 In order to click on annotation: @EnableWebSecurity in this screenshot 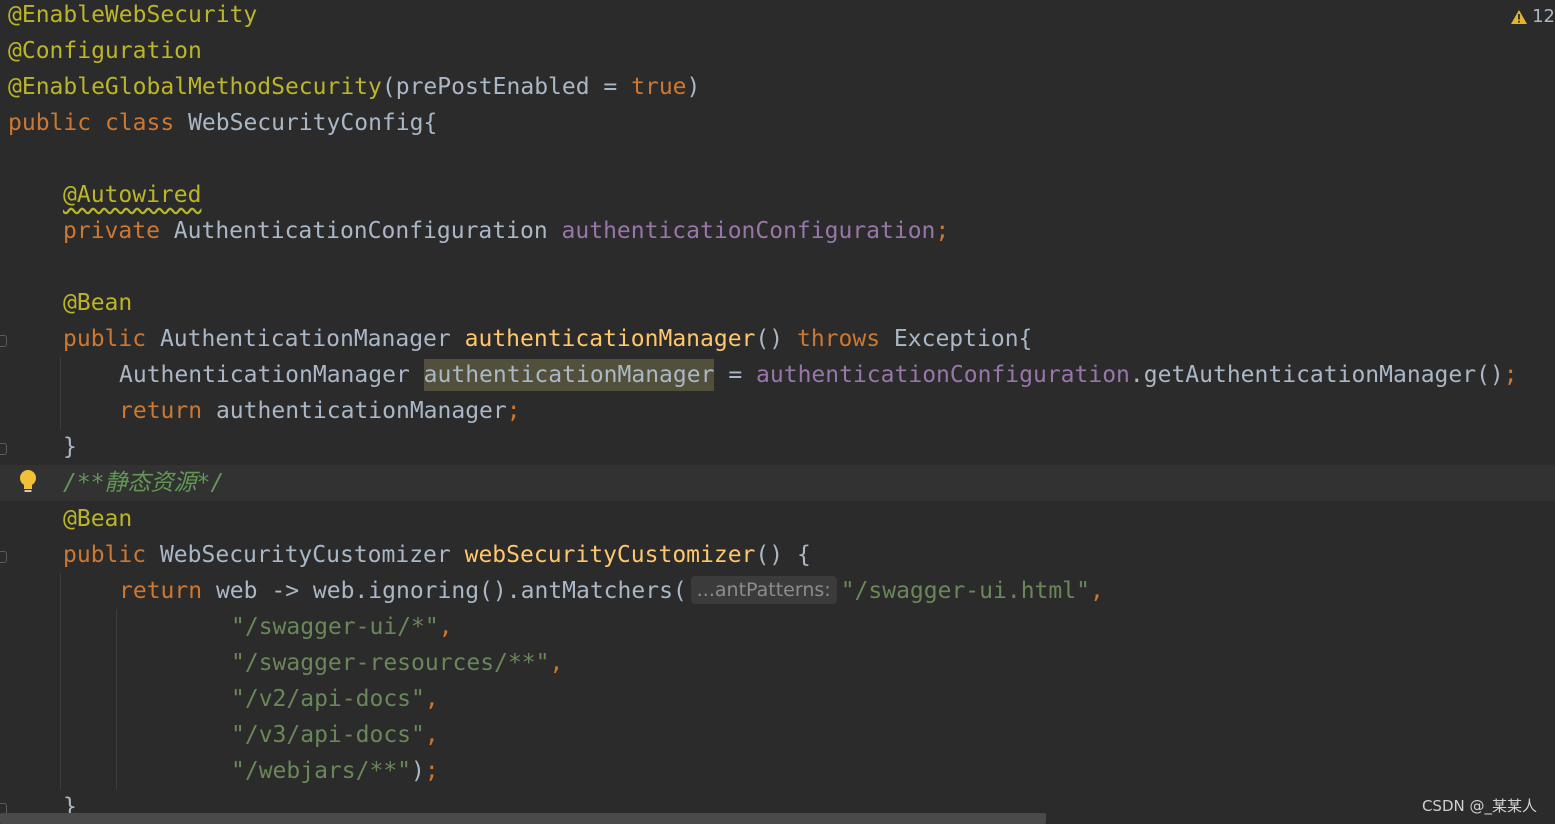, I will do `click(133, 15)`.